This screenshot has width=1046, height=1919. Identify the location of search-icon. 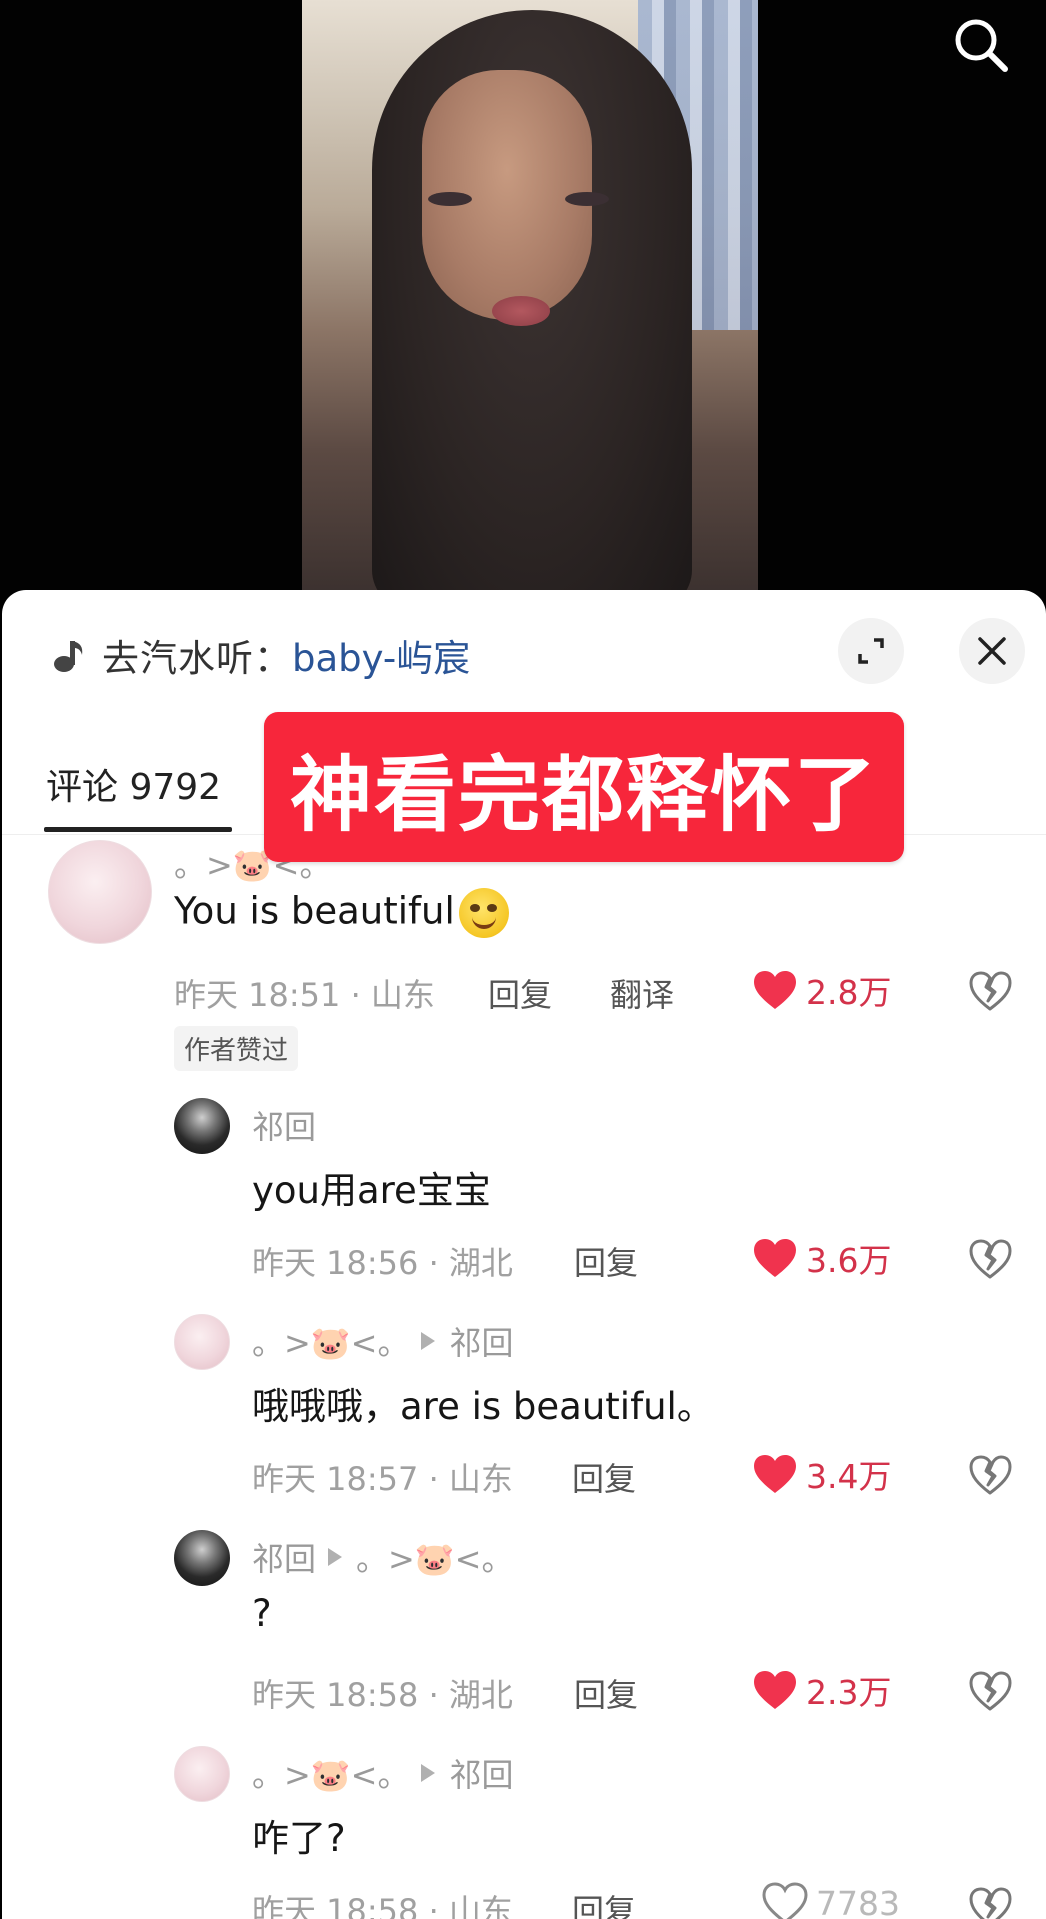
(981, 45).